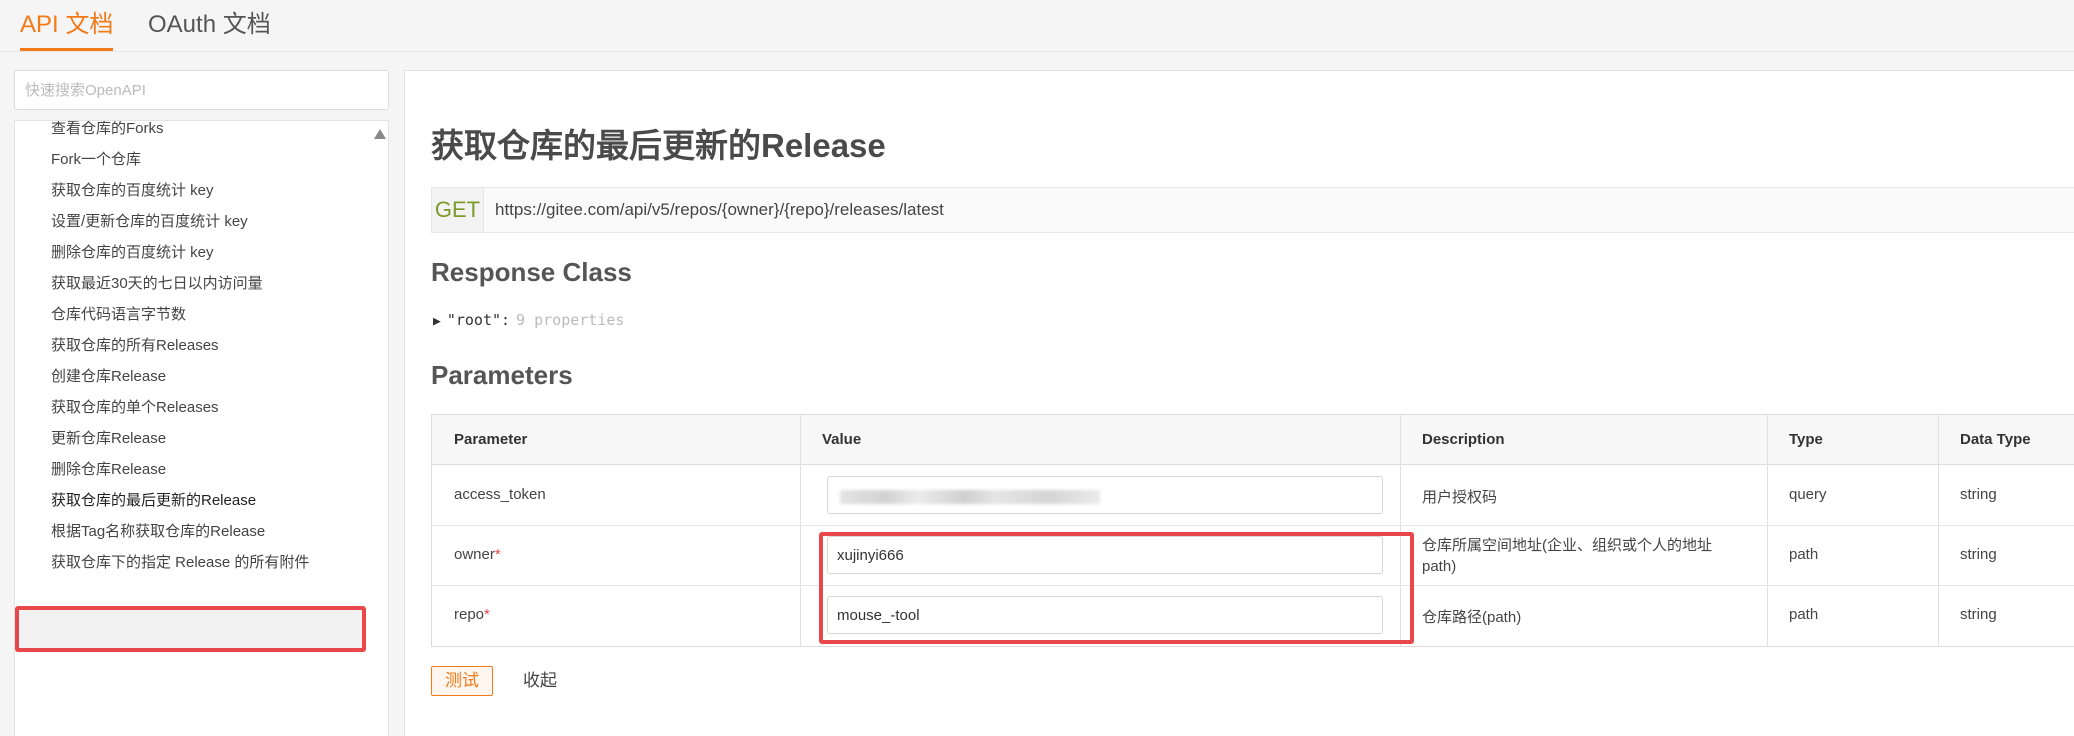 This screenshot has height=736, width=2074. What do you see at coordinates (158, 532) in the screenshot?
I see `sidebar-item: 根据Tag名称获取仓库的Release` at bounding box center [158, 532].